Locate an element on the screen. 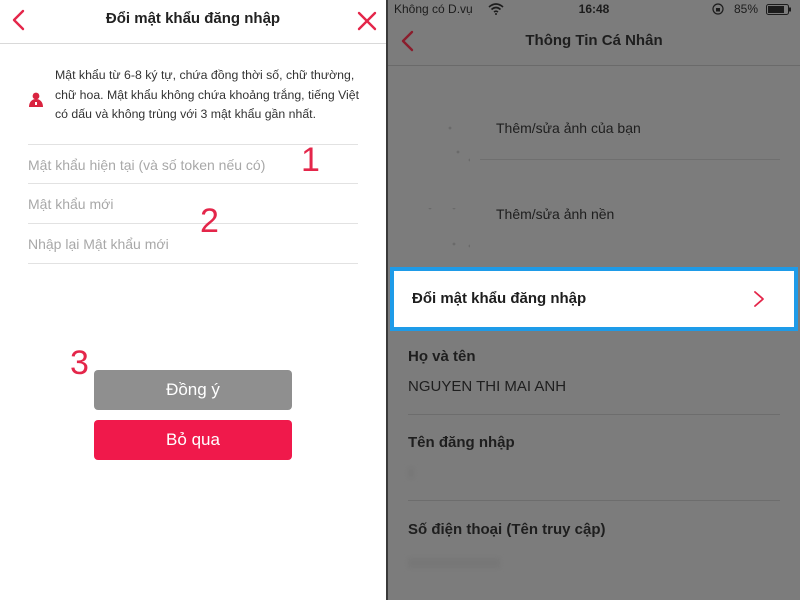  edit-avatar-row: Thêm/sửa ảnh của bạn is located at coordinates (594, 131).